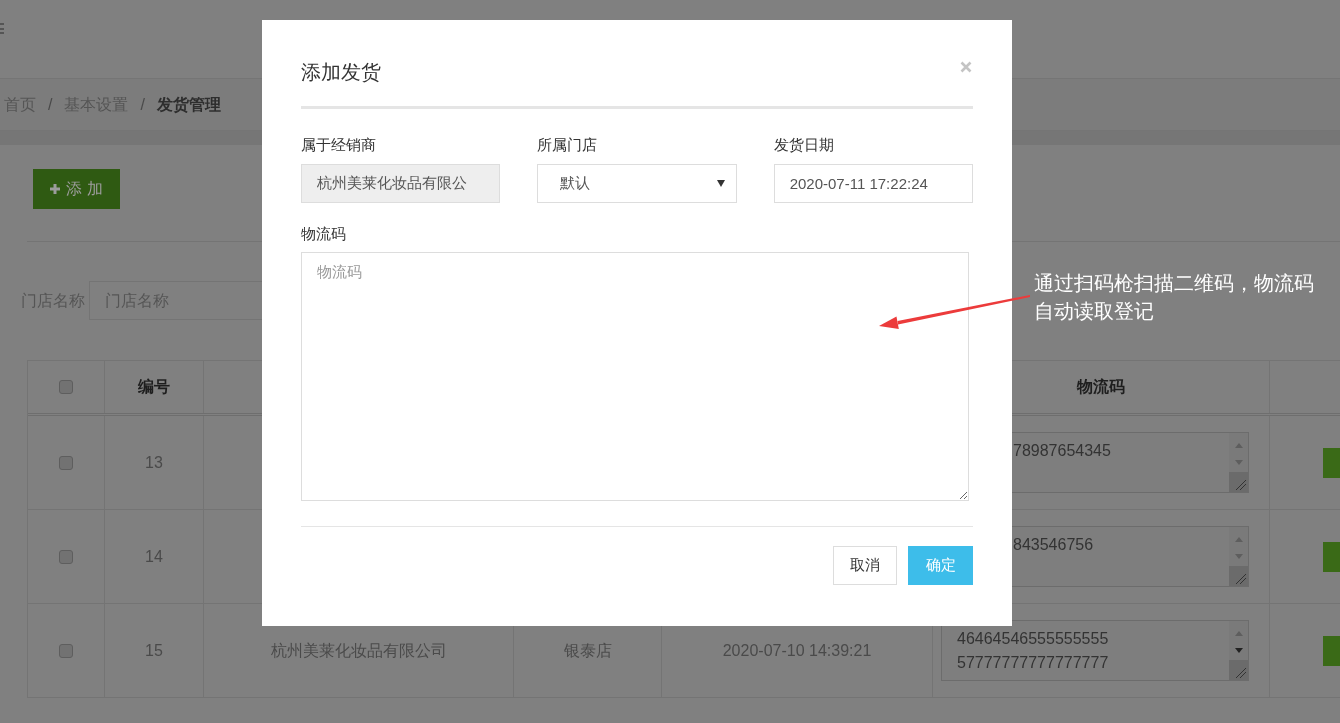  I want to click on field-label: 物流码, so click(324, 234).